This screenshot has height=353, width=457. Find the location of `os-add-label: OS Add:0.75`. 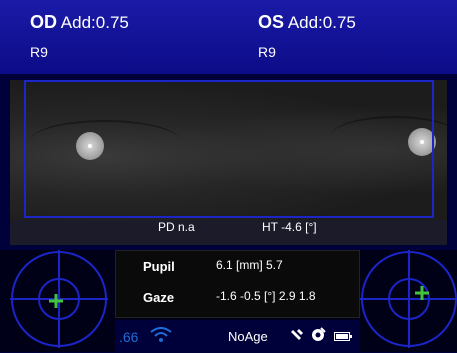

os-add-label: OS Add:0.75 is located at coordinates (307, 22).